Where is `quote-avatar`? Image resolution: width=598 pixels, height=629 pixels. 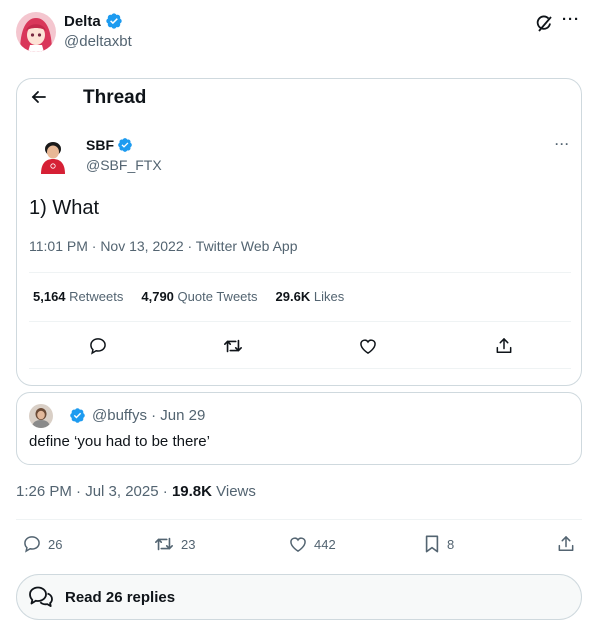
quote-avatar is located at coordinates (41, 416).